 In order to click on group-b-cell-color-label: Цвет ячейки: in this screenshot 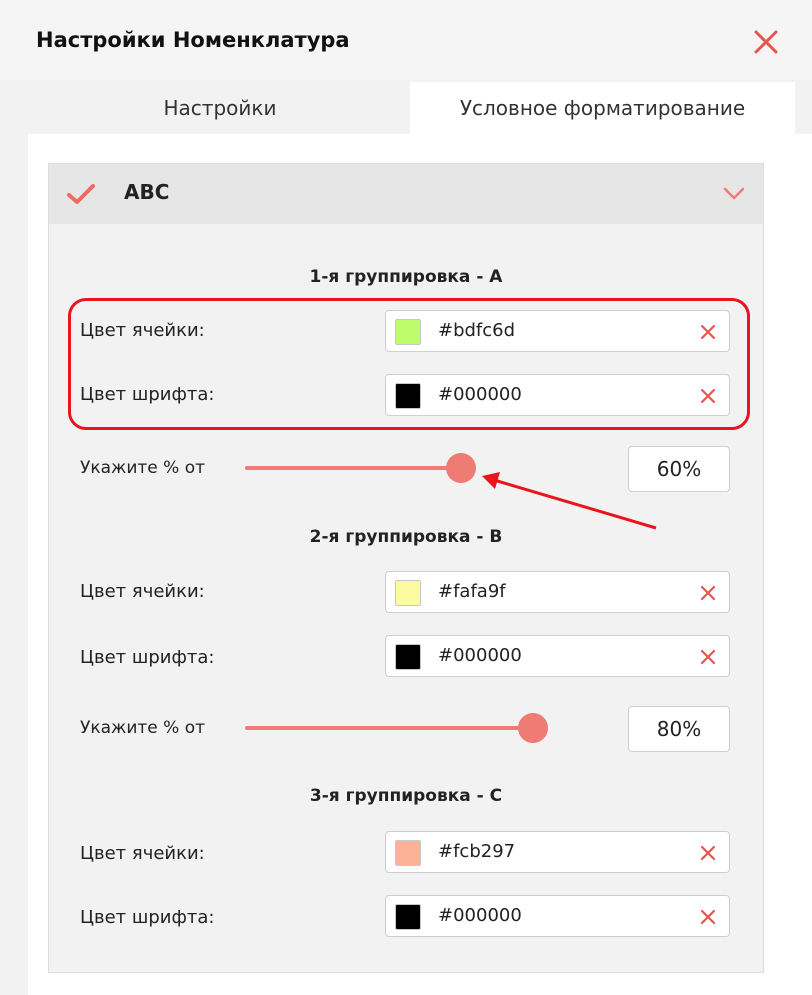, I will do `click(142, 591)`.